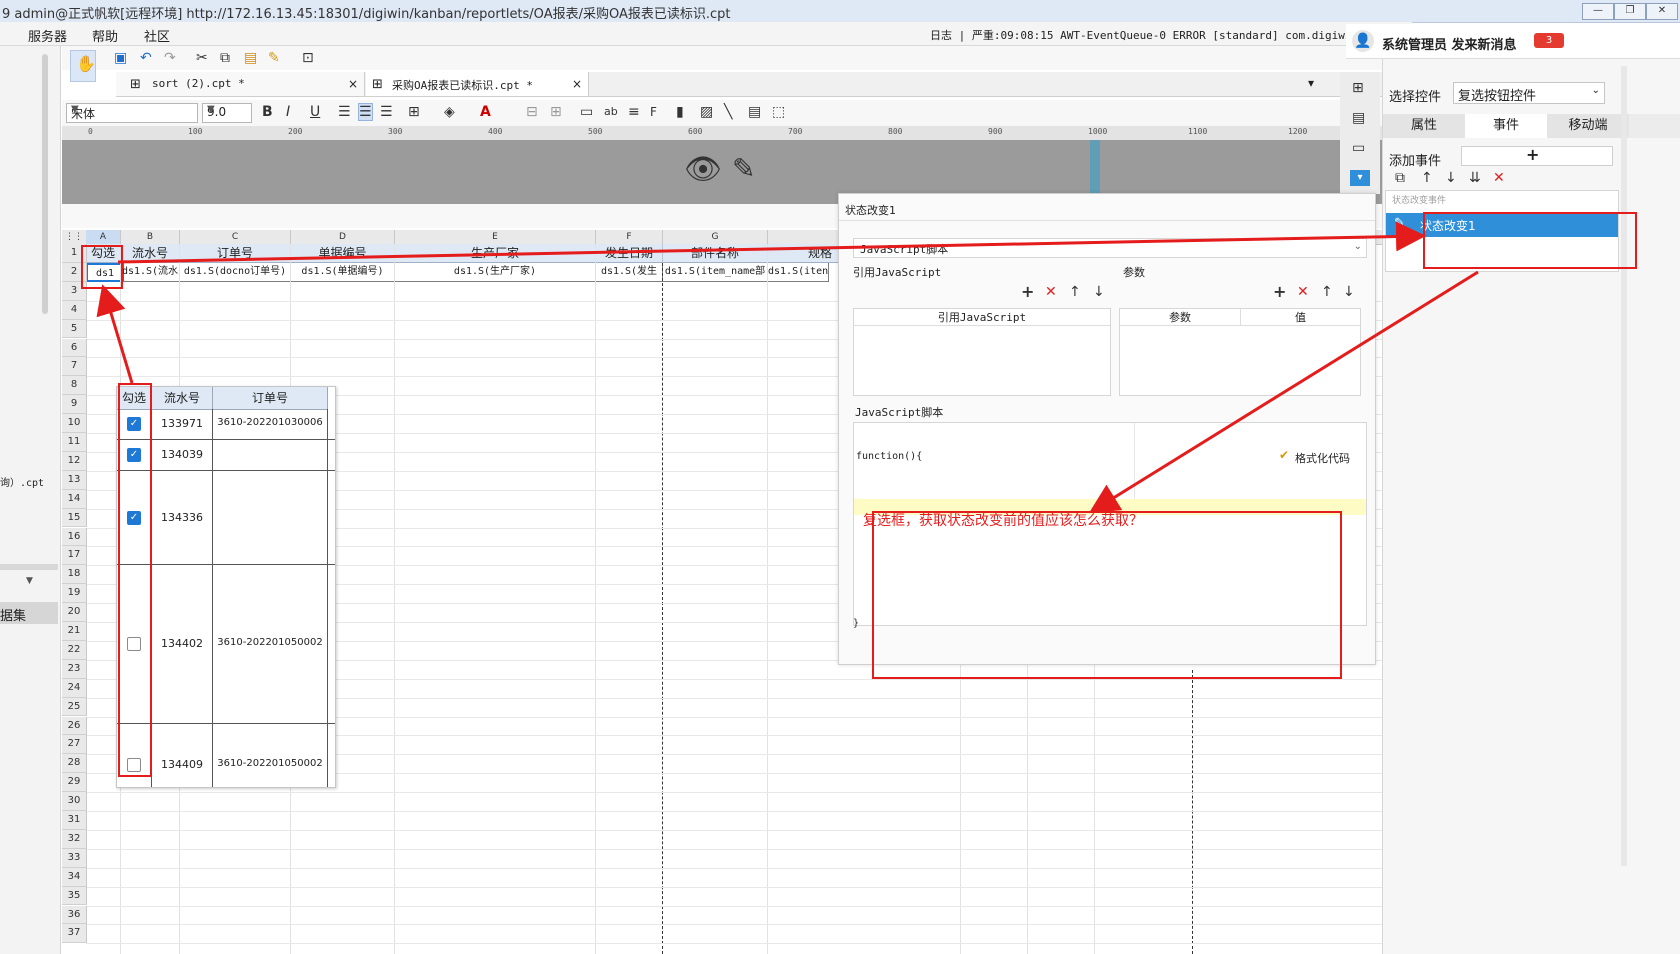 This screenshot has width=1680, height=954. I want to click on arrow-column-to-cell, so click(115, 334).